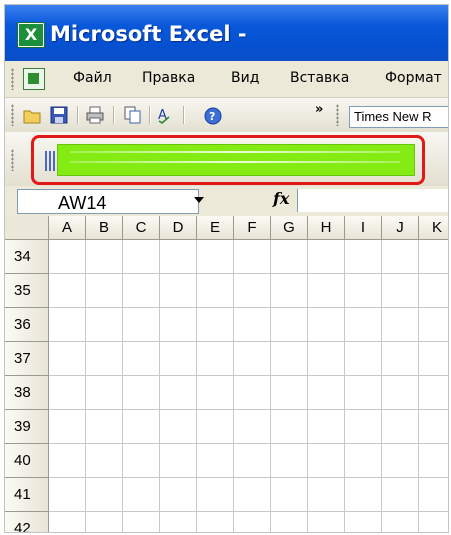  Describe the element at coordinates (319, 78) in the screenshot. I see `menu-insert: Вставка` at that location.